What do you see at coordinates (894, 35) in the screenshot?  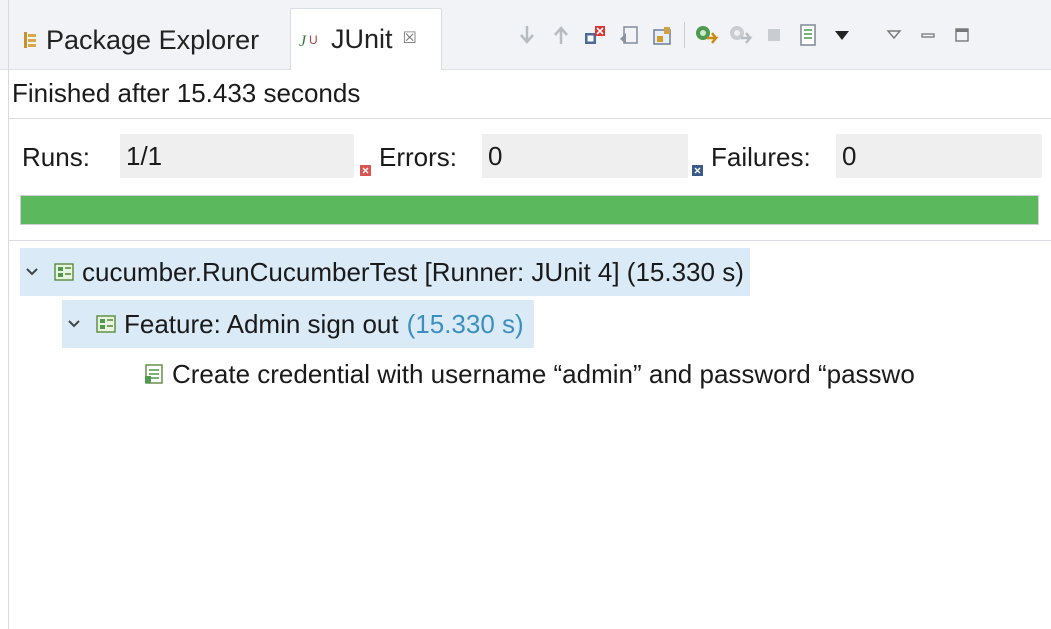 I see `view-menu-icon` at bounding box center [894, 35].